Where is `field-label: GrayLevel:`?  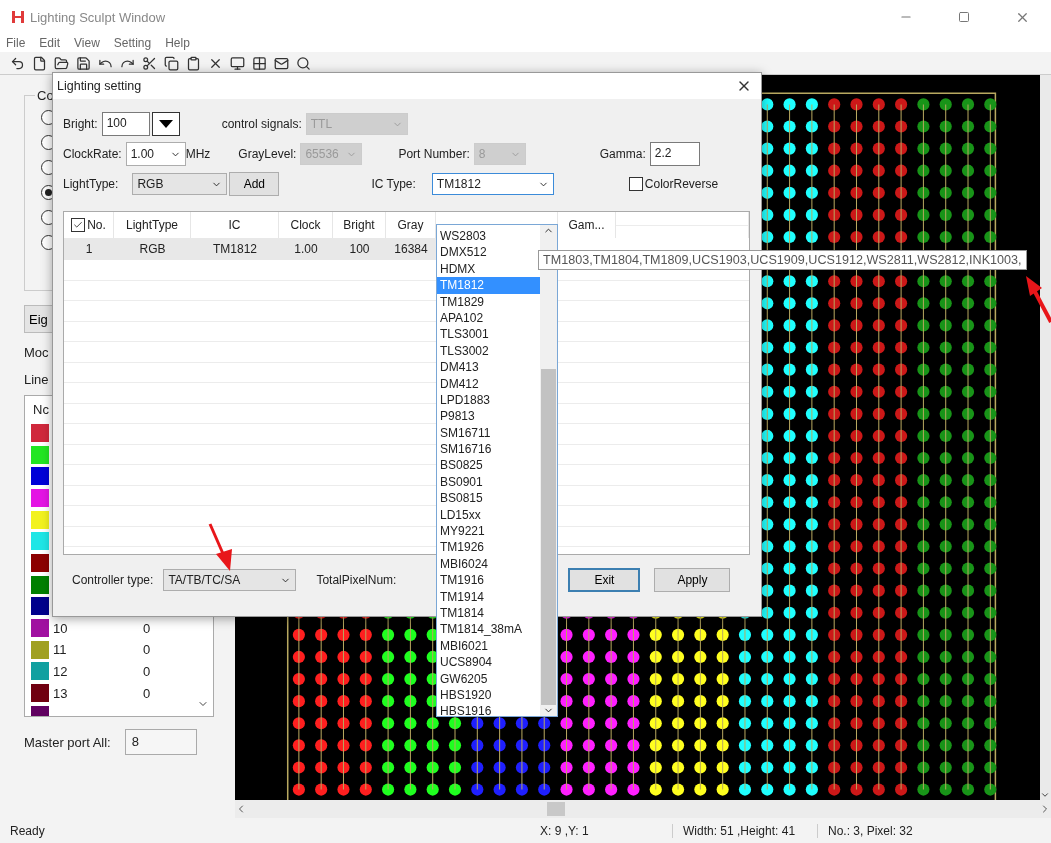
field-label: GrayLevel: is located at coordinates (267, 154).